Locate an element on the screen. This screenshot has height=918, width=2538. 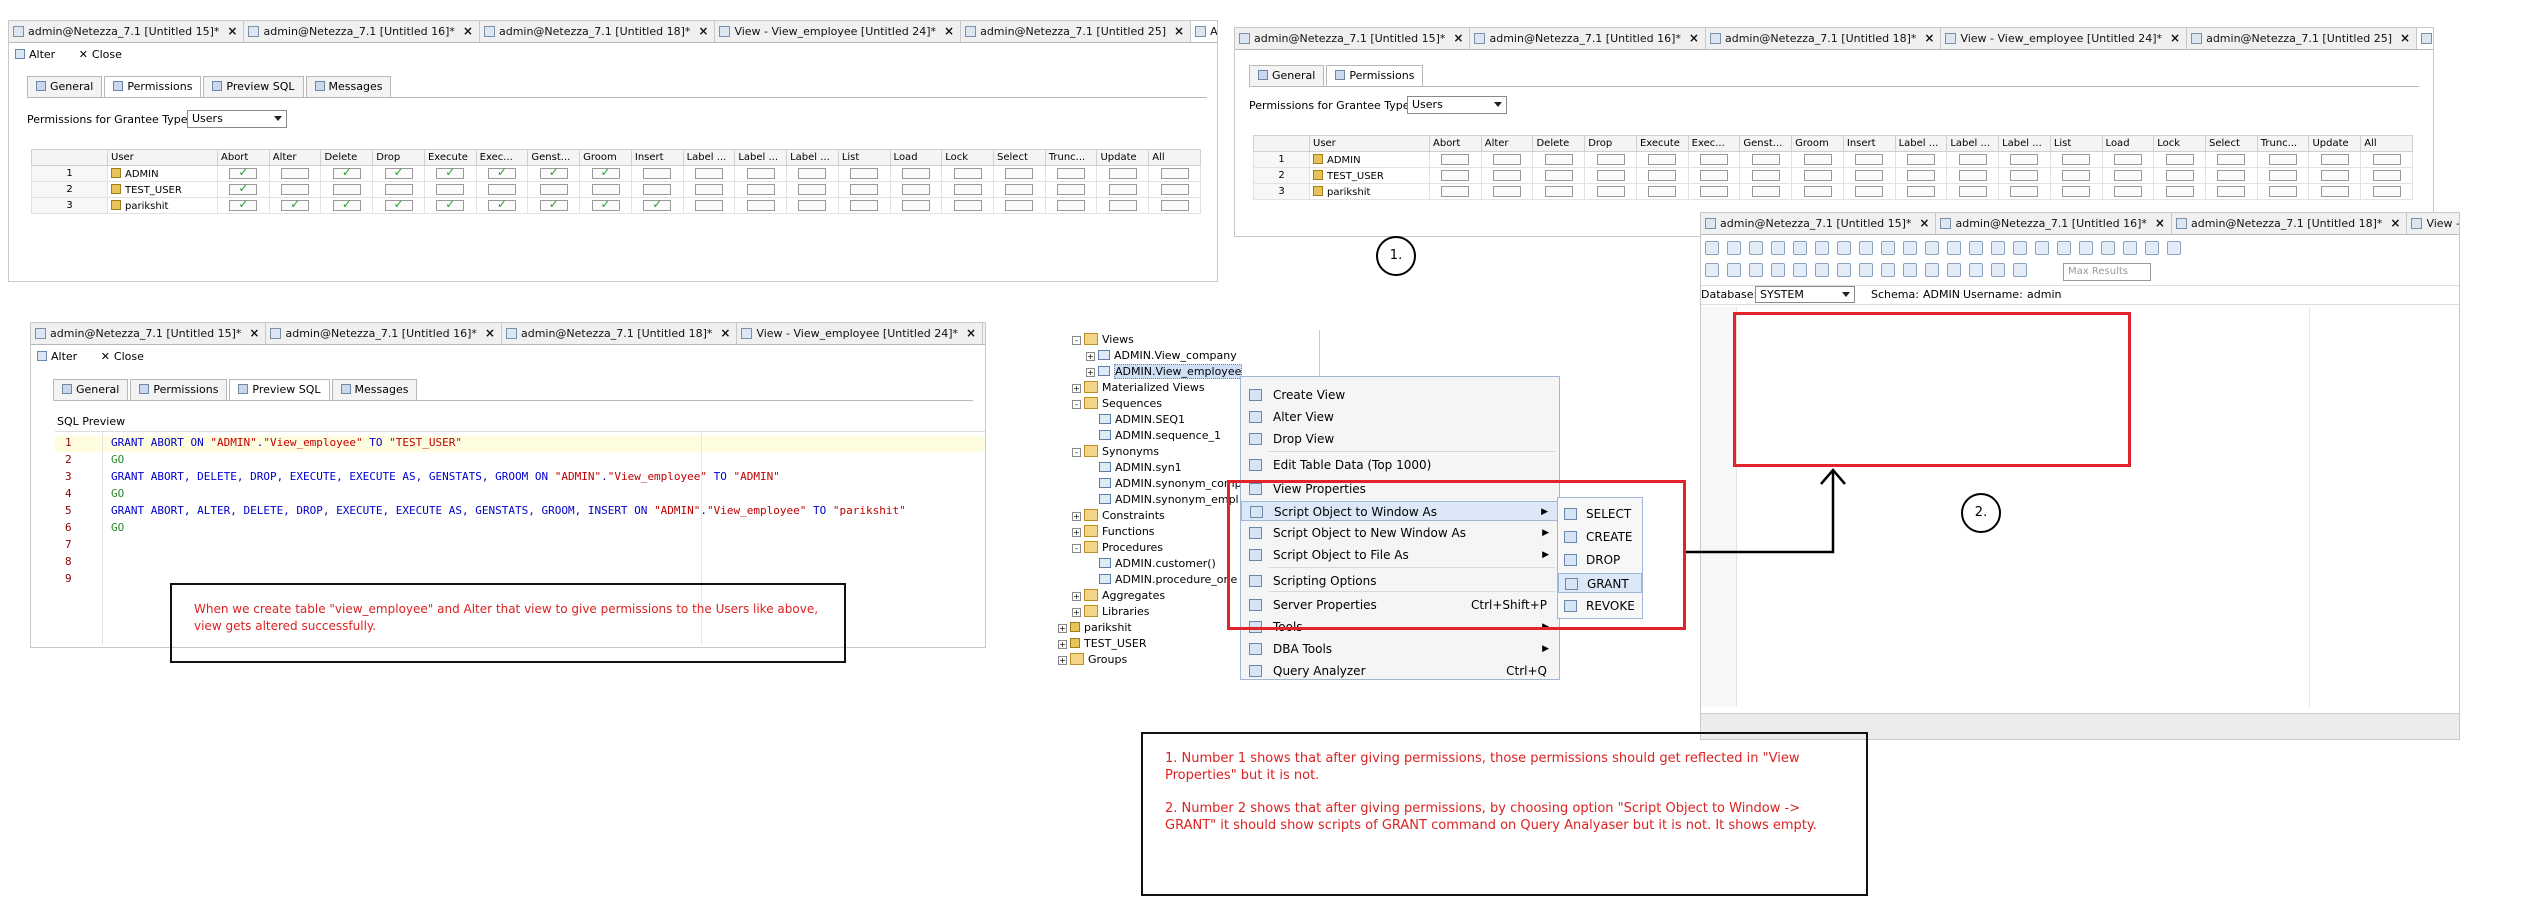
menu-item-dba-tools: DBA Tools ▶ is located at coordinates (1400, 649).